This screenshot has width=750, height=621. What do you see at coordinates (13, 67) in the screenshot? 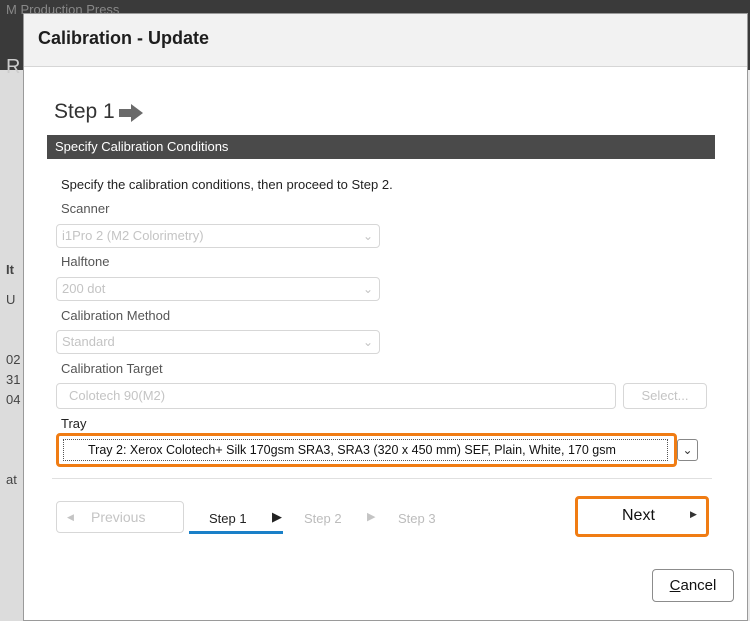
I see `background-char: R` at bounding box center [13, 67].